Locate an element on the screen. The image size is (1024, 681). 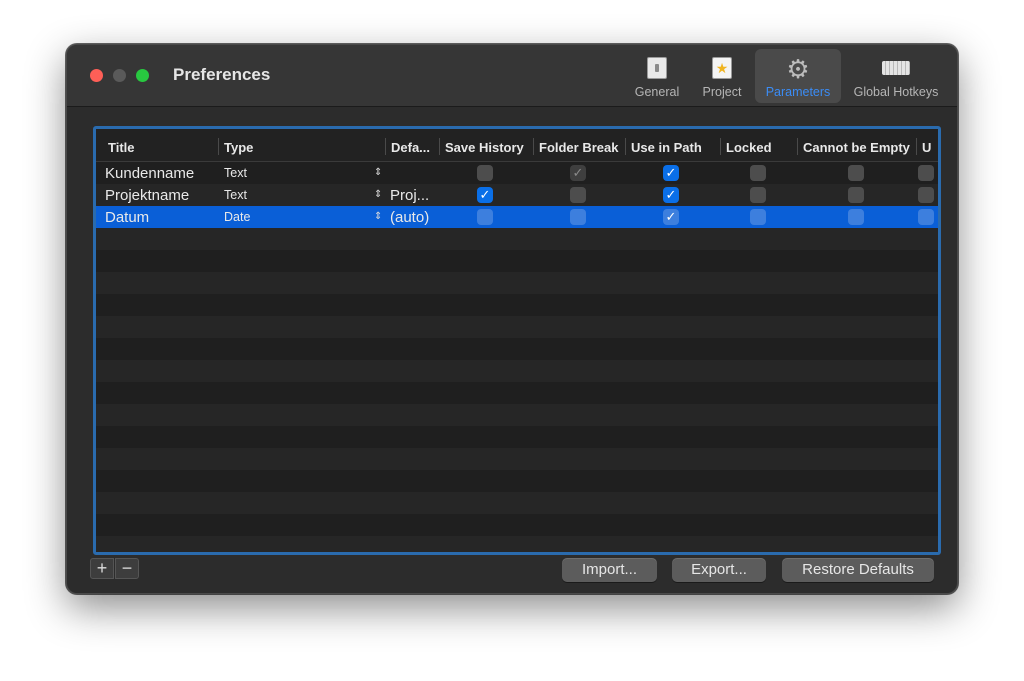
folder-break-checkbox: ✓ is located at coordinates (578, 173).